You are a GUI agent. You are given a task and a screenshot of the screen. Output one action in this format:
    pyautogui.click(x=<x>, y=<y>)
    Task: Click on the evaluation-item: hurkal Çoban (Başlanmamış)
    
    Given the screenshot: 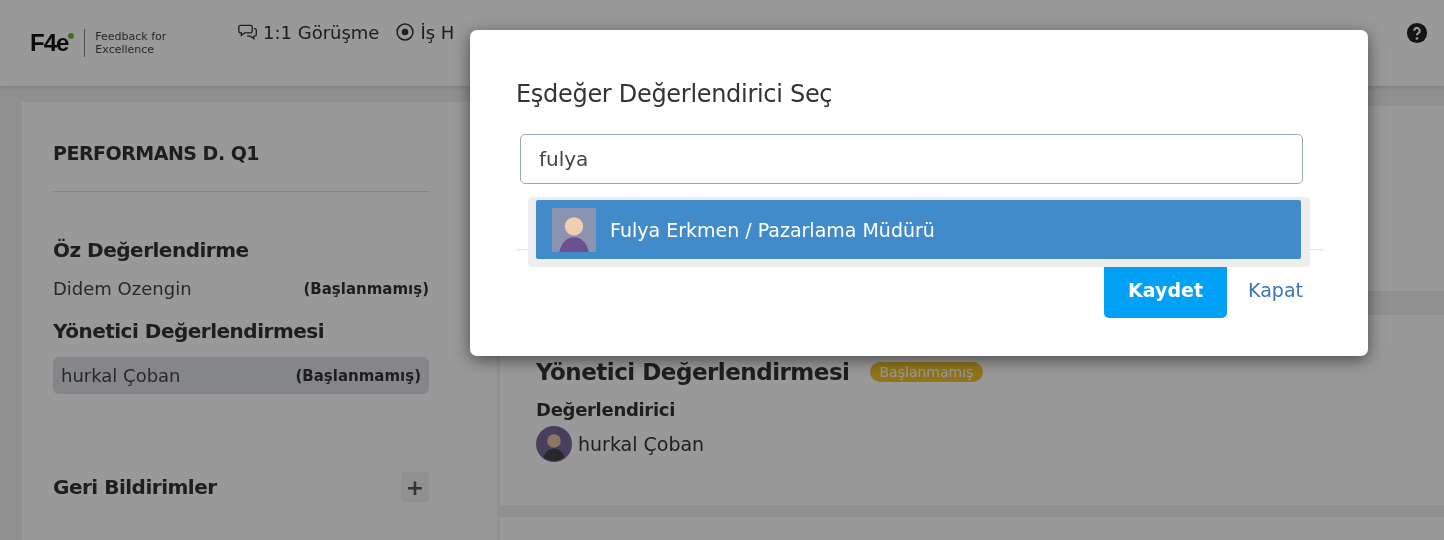 What is the action you would take?
    pyautogui.click(x=241, y=375)
    